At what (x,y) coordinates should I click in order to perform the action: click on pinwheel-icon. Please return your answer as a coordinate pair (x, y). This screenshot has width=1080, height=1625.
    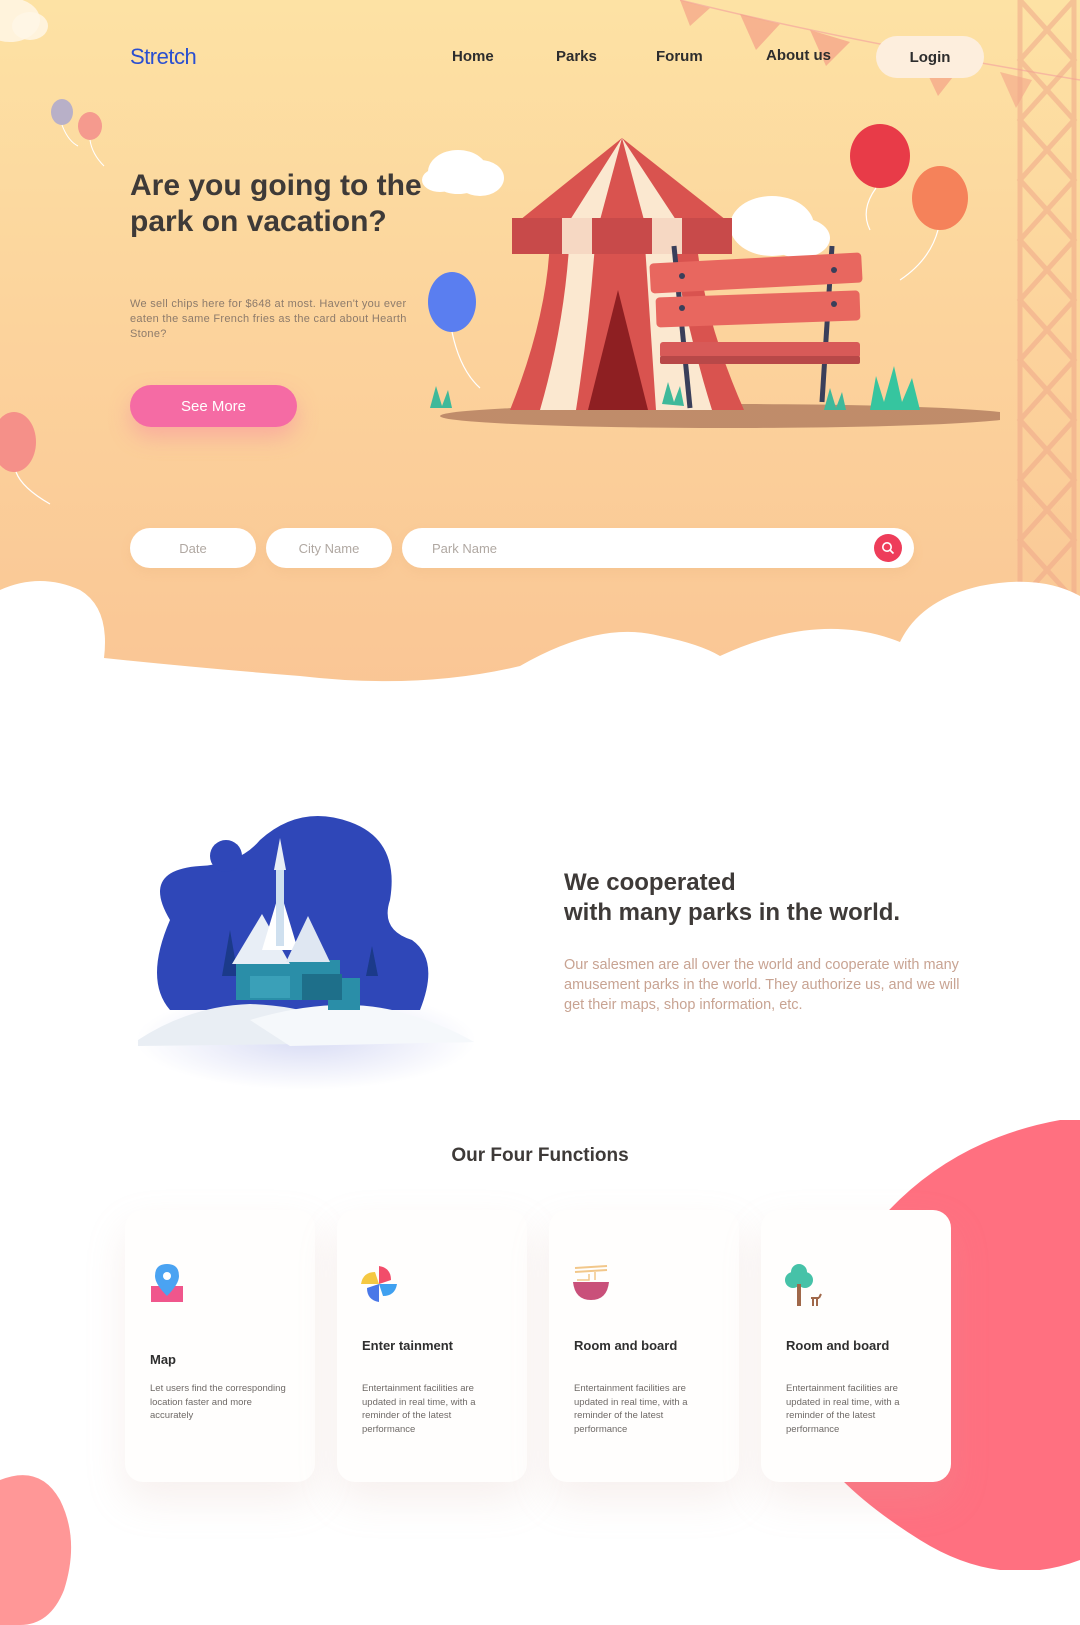
    Looking at the image, I should click on (379, 1284).